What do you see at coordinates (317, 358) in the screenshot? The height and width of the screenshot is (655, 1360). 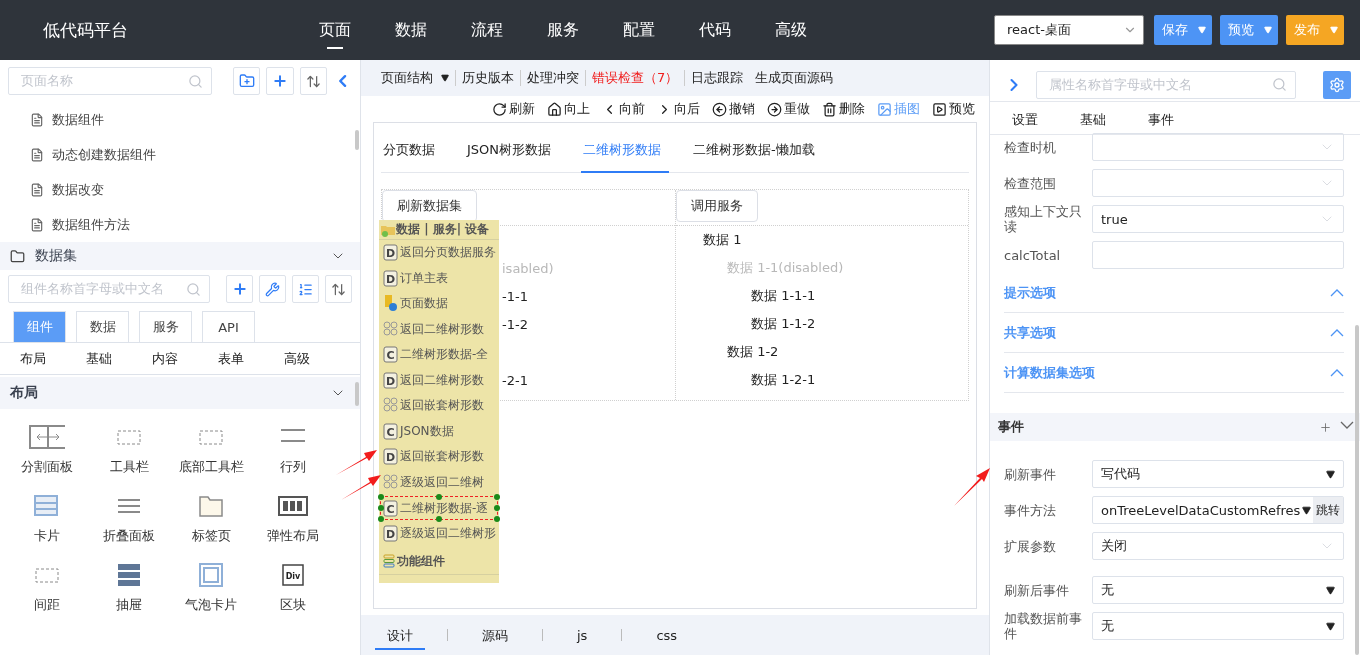 I see `category-tab: 高级` at bounding box center [317, 358].